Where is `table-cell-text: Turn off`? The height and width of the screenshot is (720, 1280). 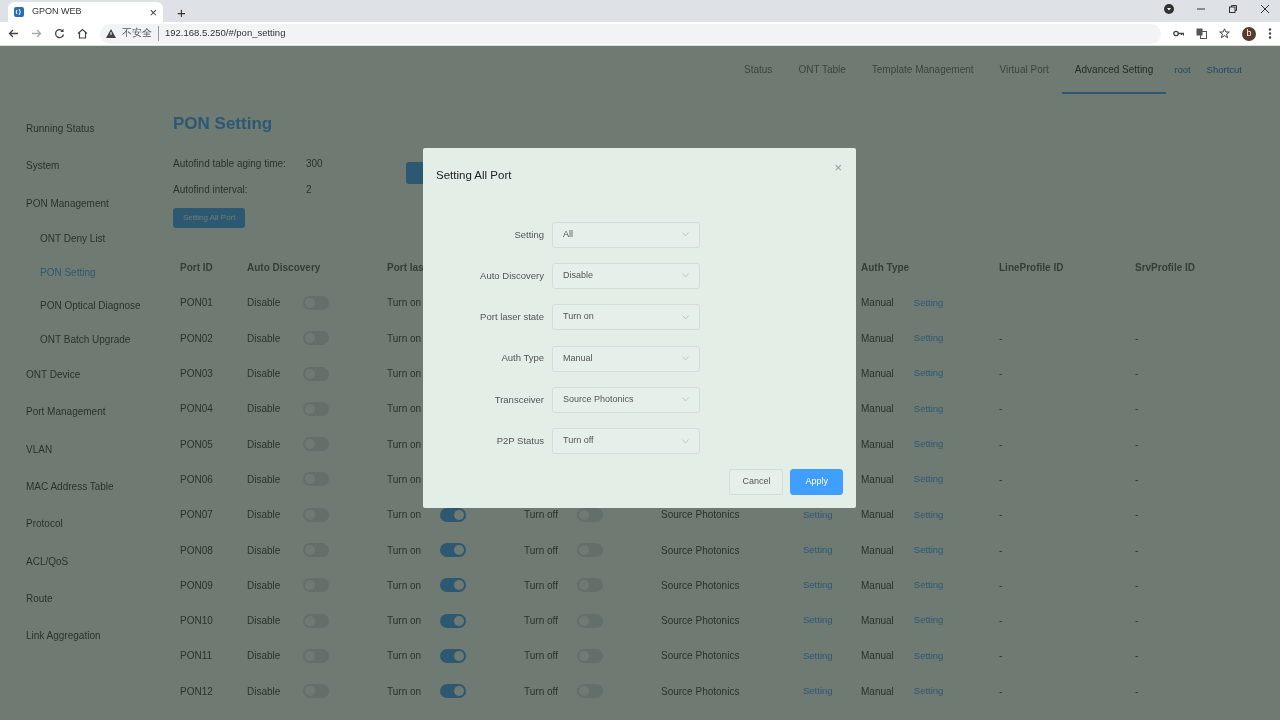
table-cell-text: Turn off is located at coordinates (541, 691).